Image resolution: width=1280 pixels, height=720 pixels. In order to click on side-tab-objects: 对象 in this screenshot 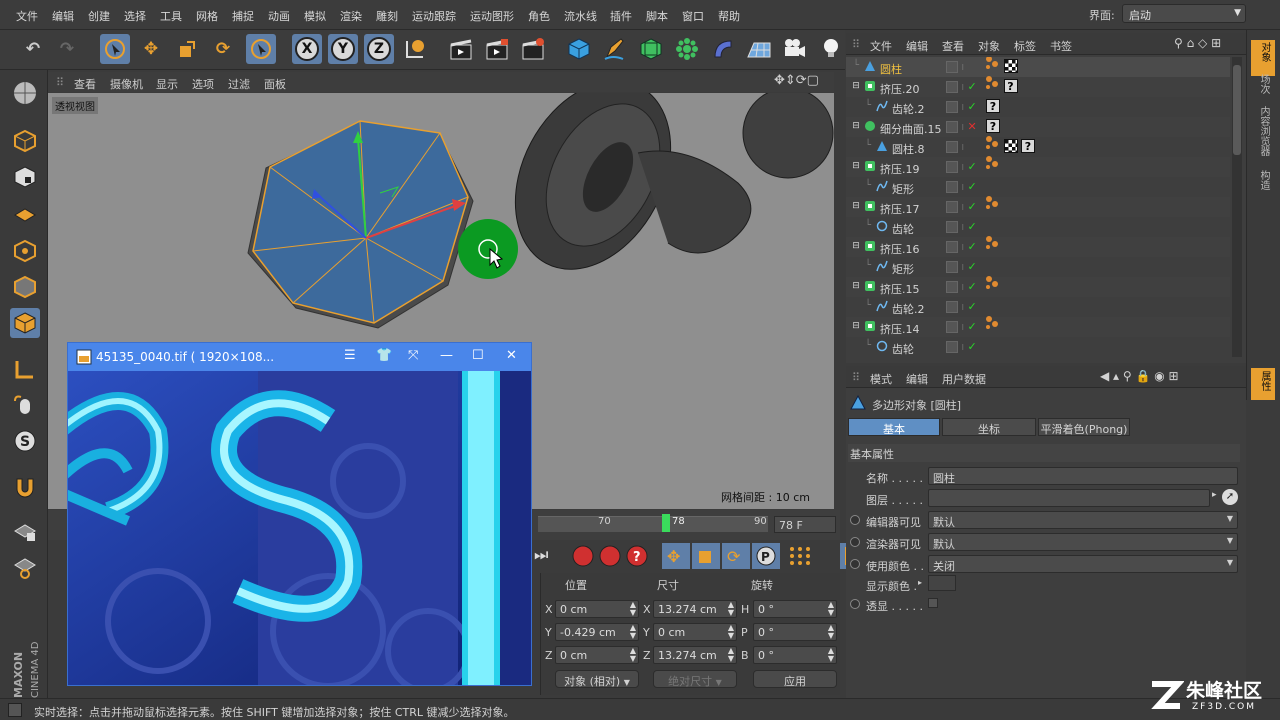, I will do `click(1263, 58)`.